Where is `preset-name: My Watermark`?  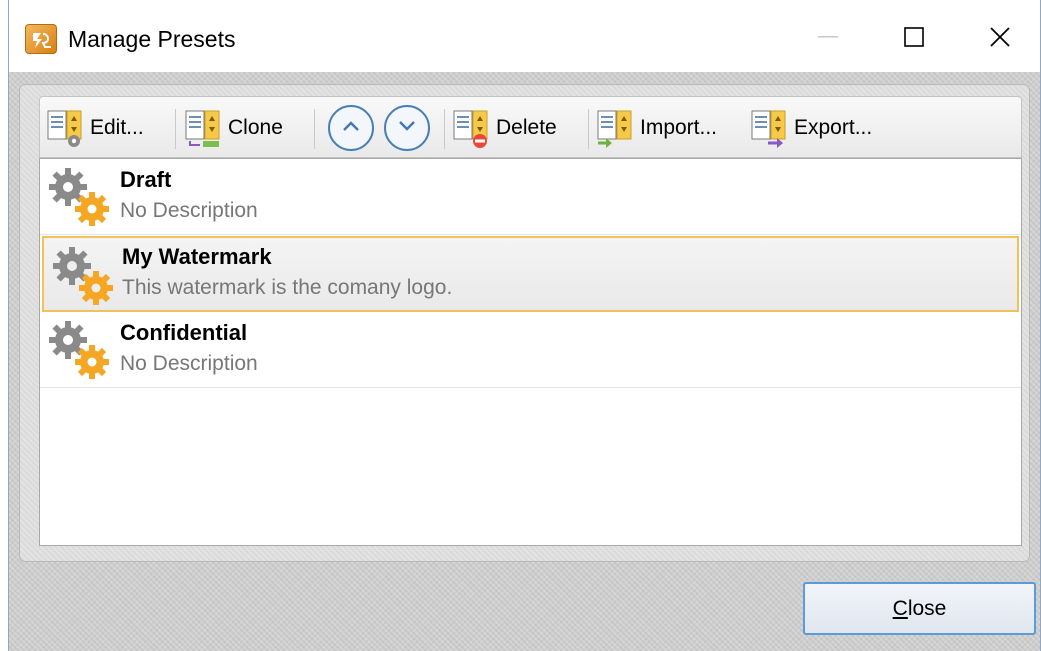 preset-name: My Watermark is located at coordinates (197, 256).